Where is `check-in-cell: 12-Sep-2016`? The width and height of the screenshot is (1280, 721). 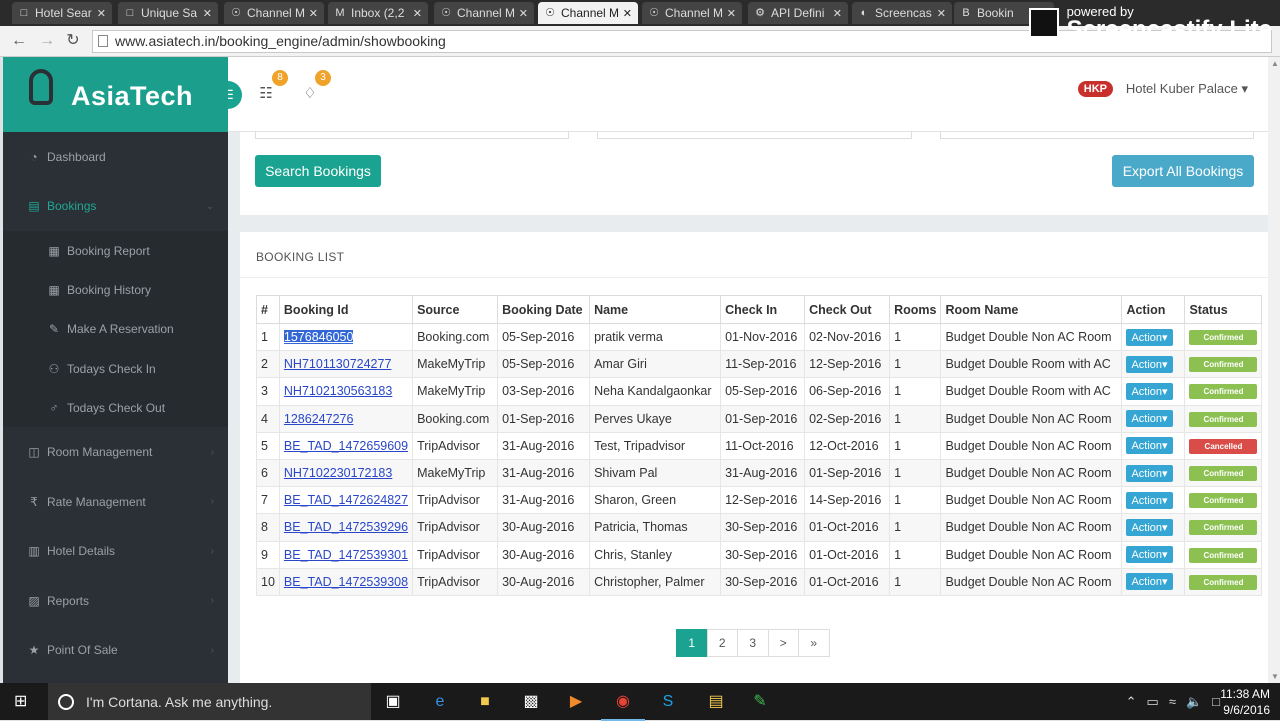 check-in-cell: 12-Sep-2016 is located at coordinates (763, 500).